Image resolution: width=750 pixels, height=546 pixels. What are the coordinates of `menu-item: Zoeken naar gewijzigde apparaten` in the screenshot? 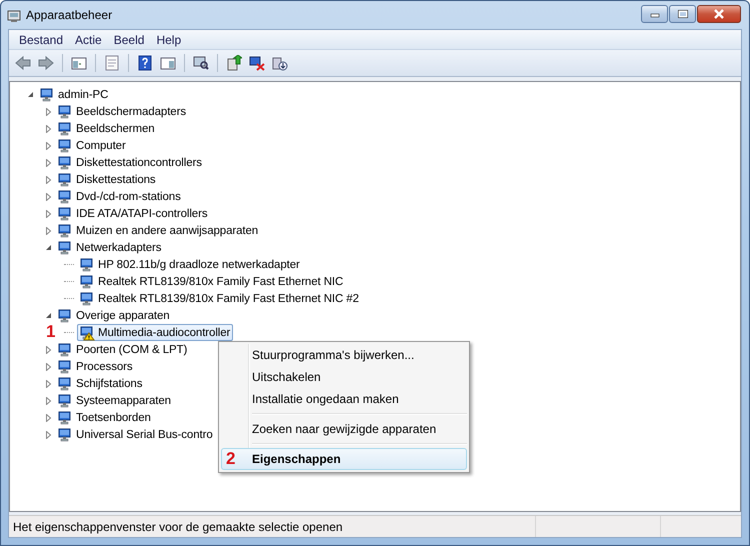 It's located at (344, 429).